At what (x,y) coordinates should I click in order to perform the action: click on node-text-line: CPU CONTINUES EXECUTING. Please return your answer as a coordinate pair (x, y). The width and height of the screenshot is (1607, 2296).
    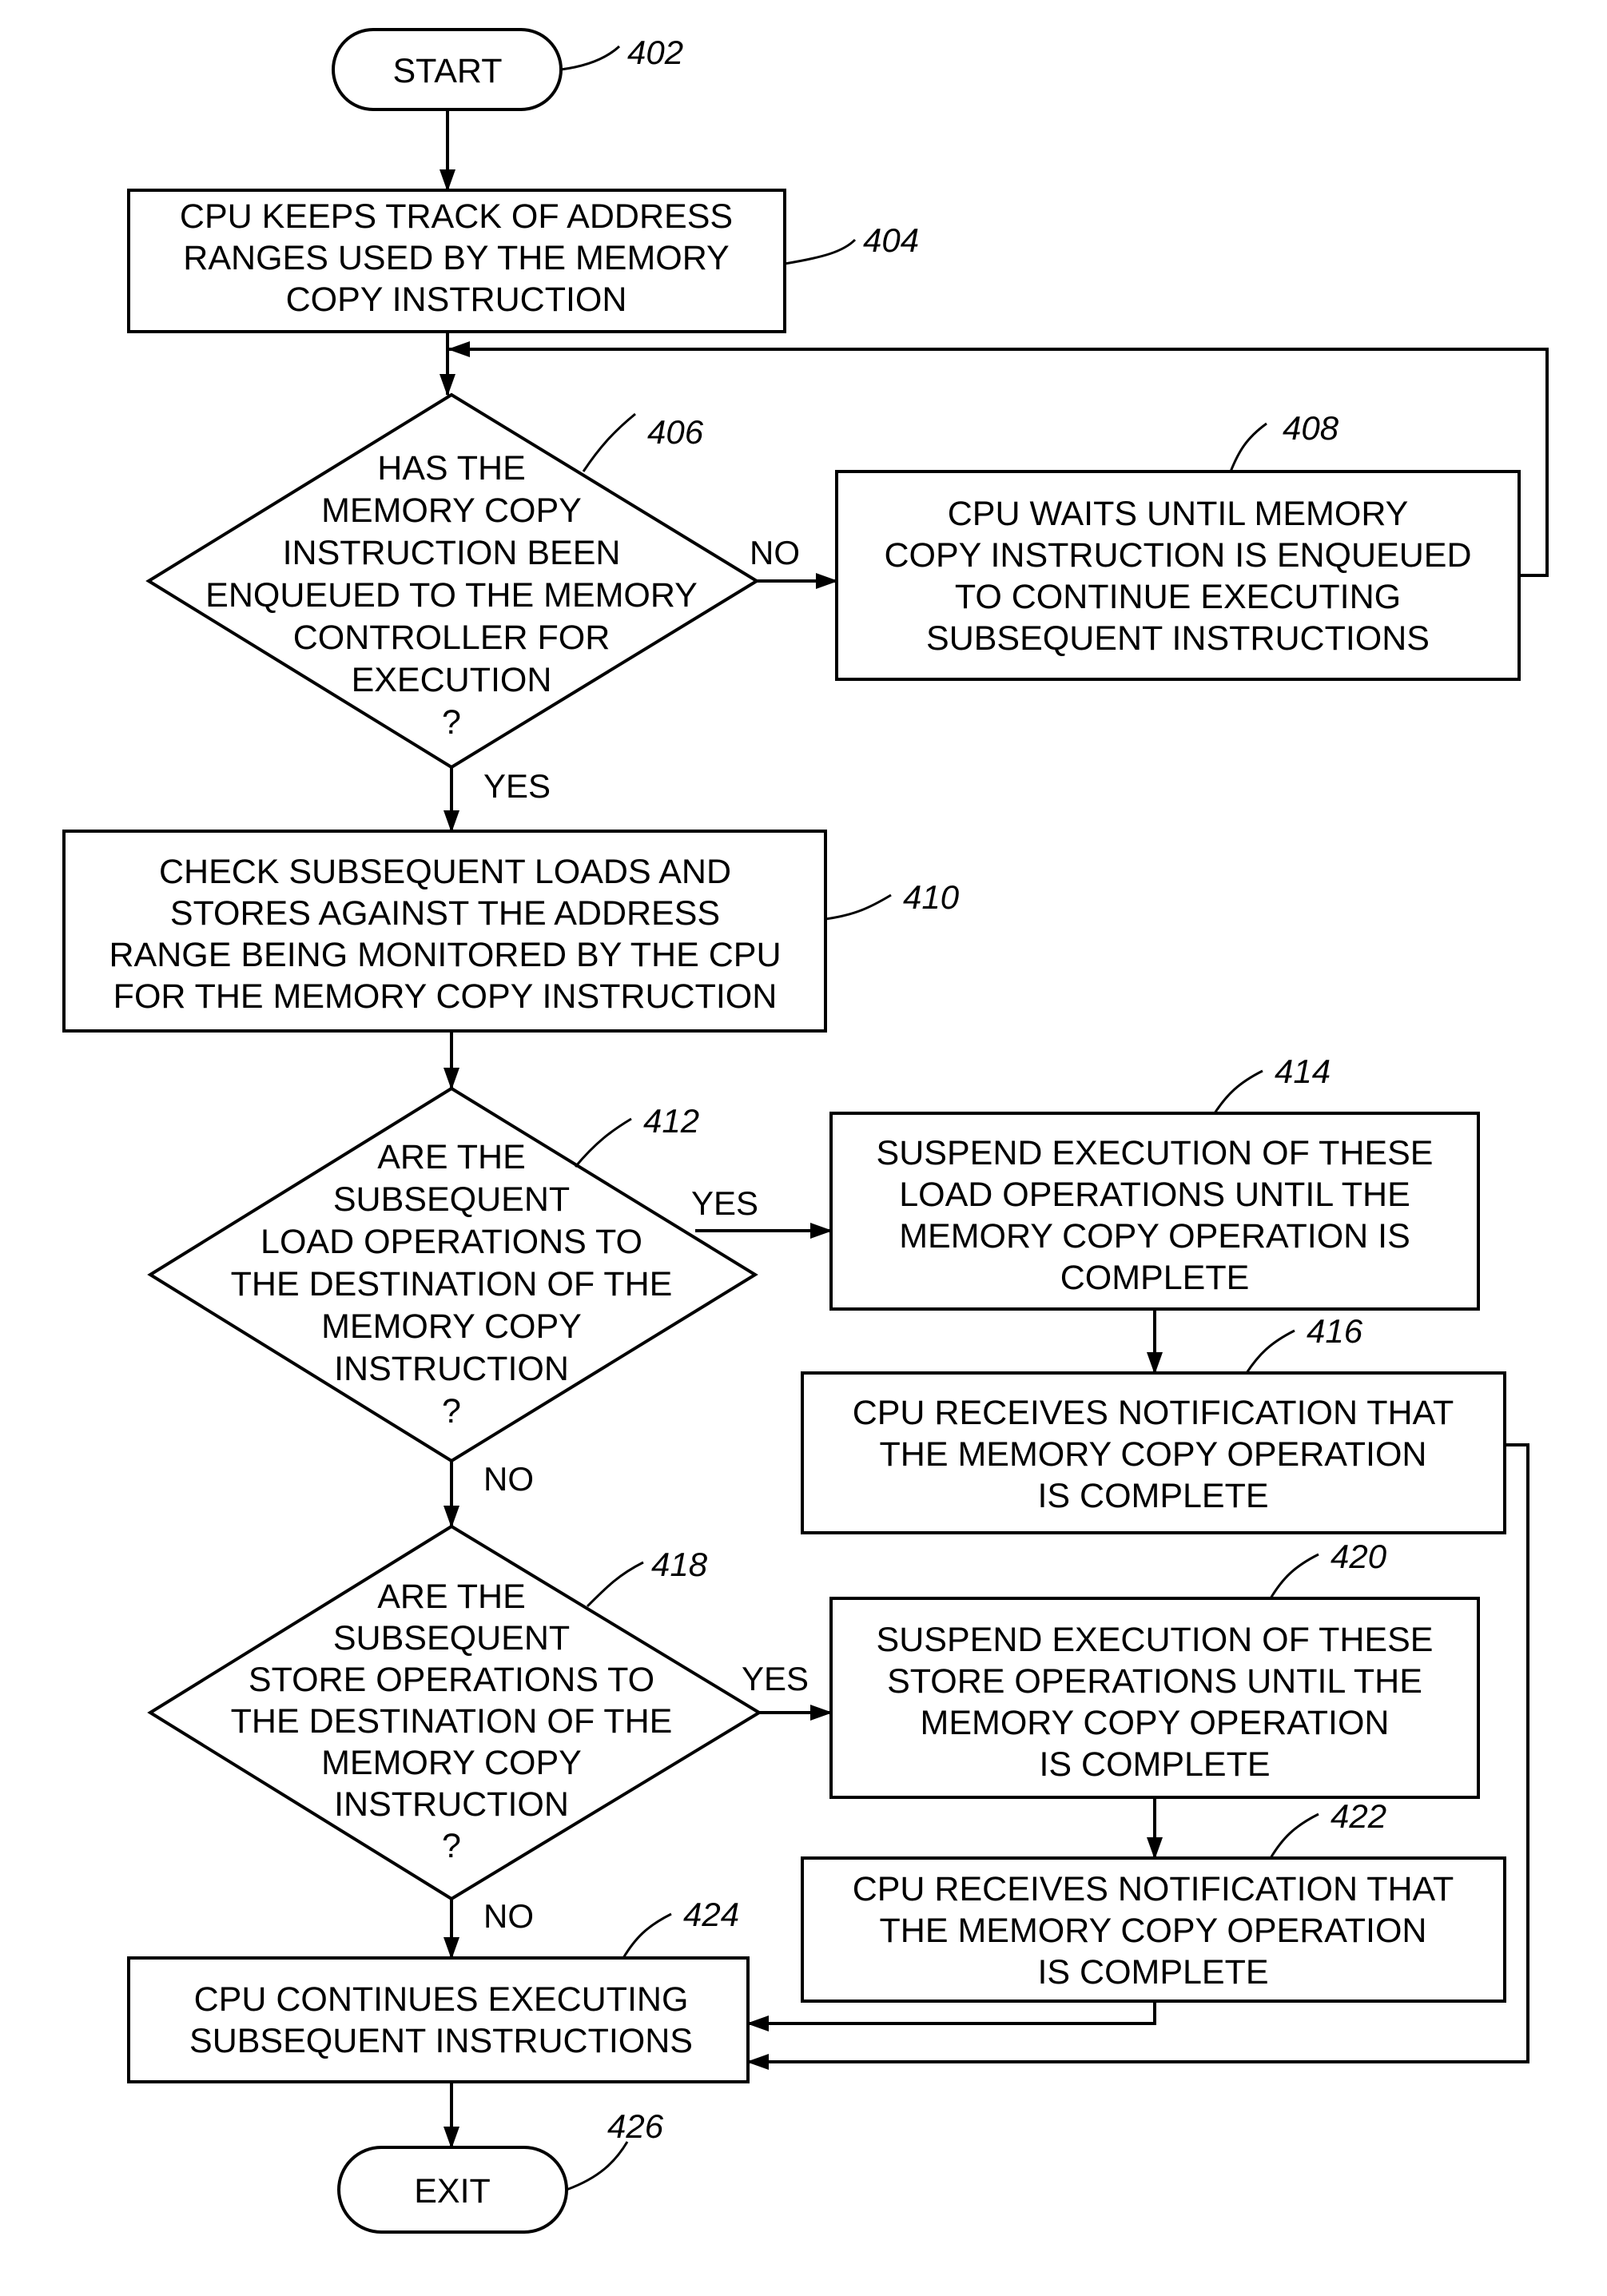
    Looking at the image, I should click on (441, 1999).